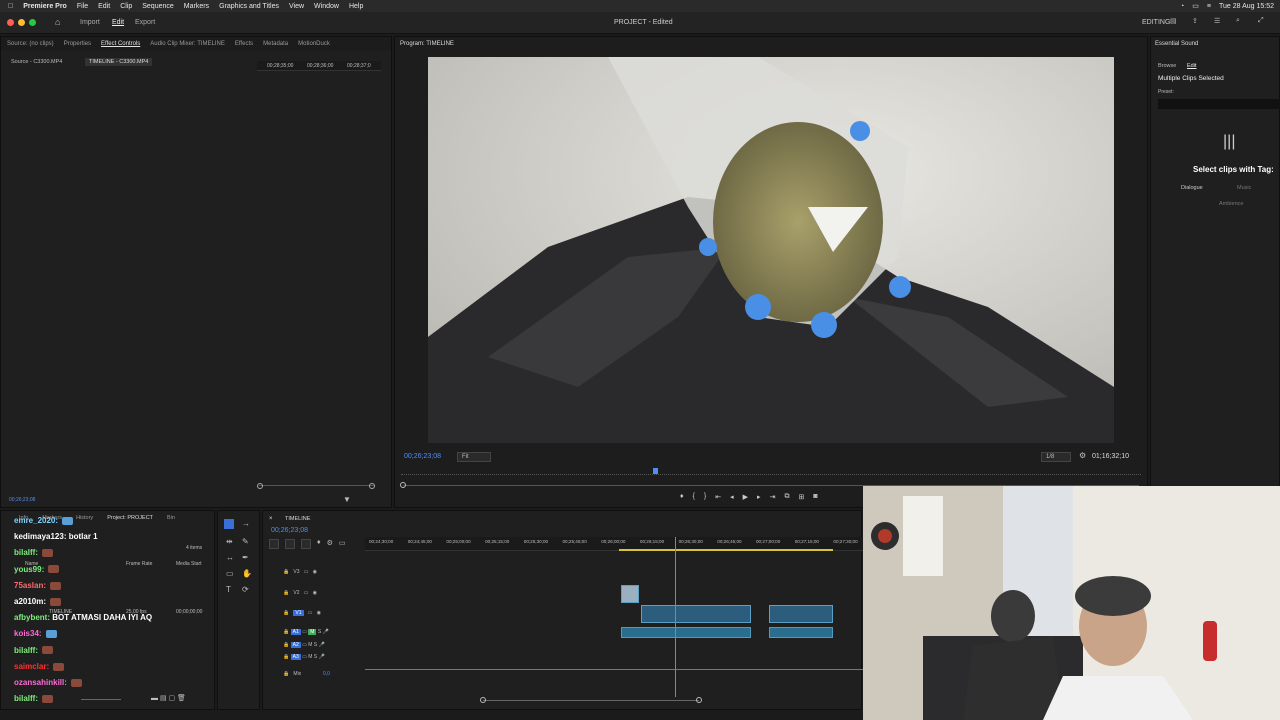 Image resolution: width=1280 pixels, height=720 pixels. What do you see at coordinates (245, 589) in the screenshot?
I see `remix-tool: ⟳` at bounding box center [245, 589].